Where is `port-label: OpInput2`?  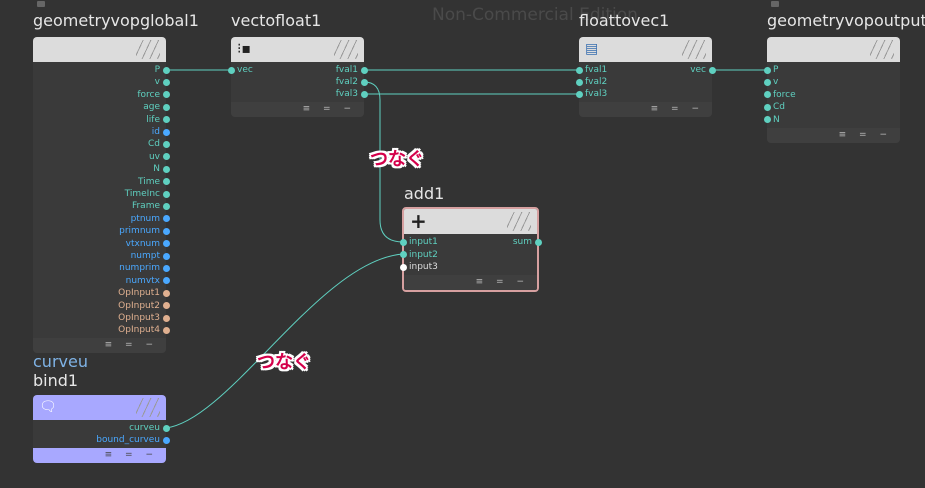 port-label: OpInput2 is located at coordinates (139, 305).